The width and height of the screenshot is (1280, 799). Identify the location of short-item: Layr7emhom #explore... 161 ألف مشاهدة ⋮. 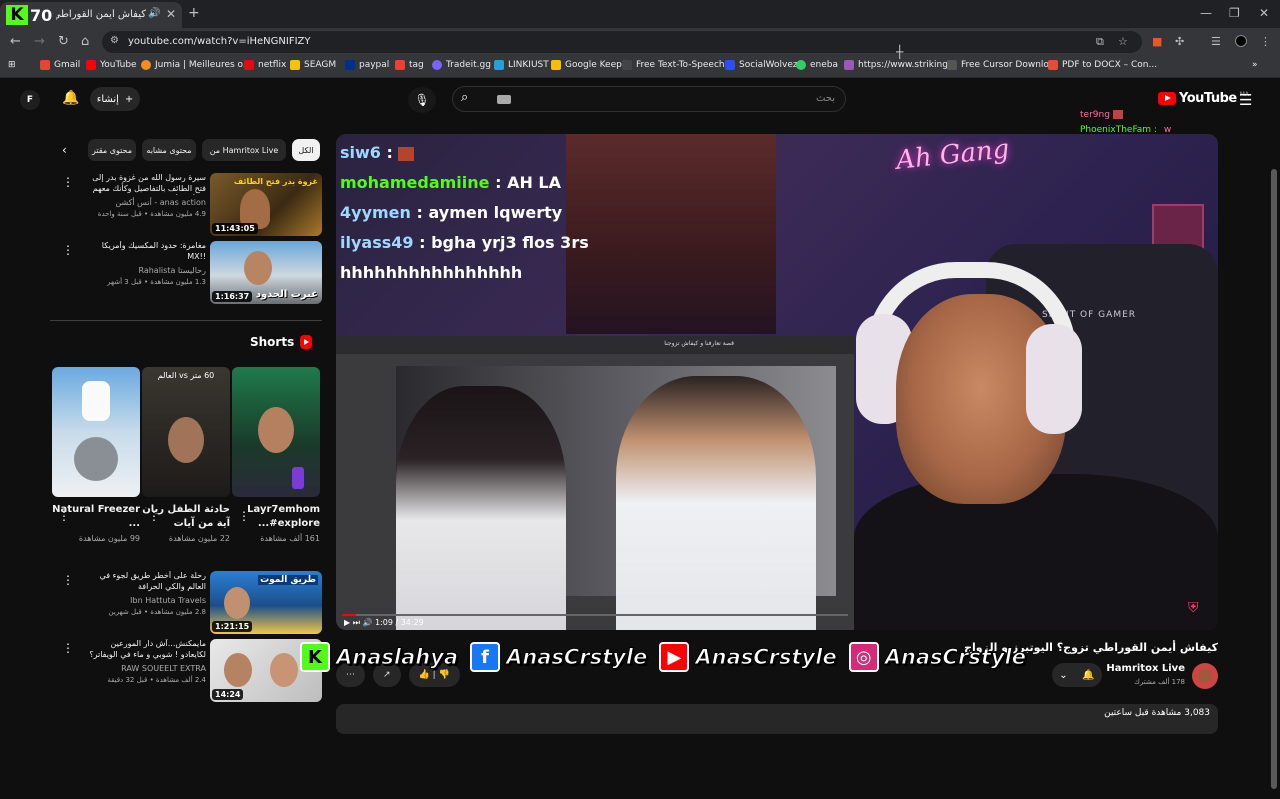
(276, 455).